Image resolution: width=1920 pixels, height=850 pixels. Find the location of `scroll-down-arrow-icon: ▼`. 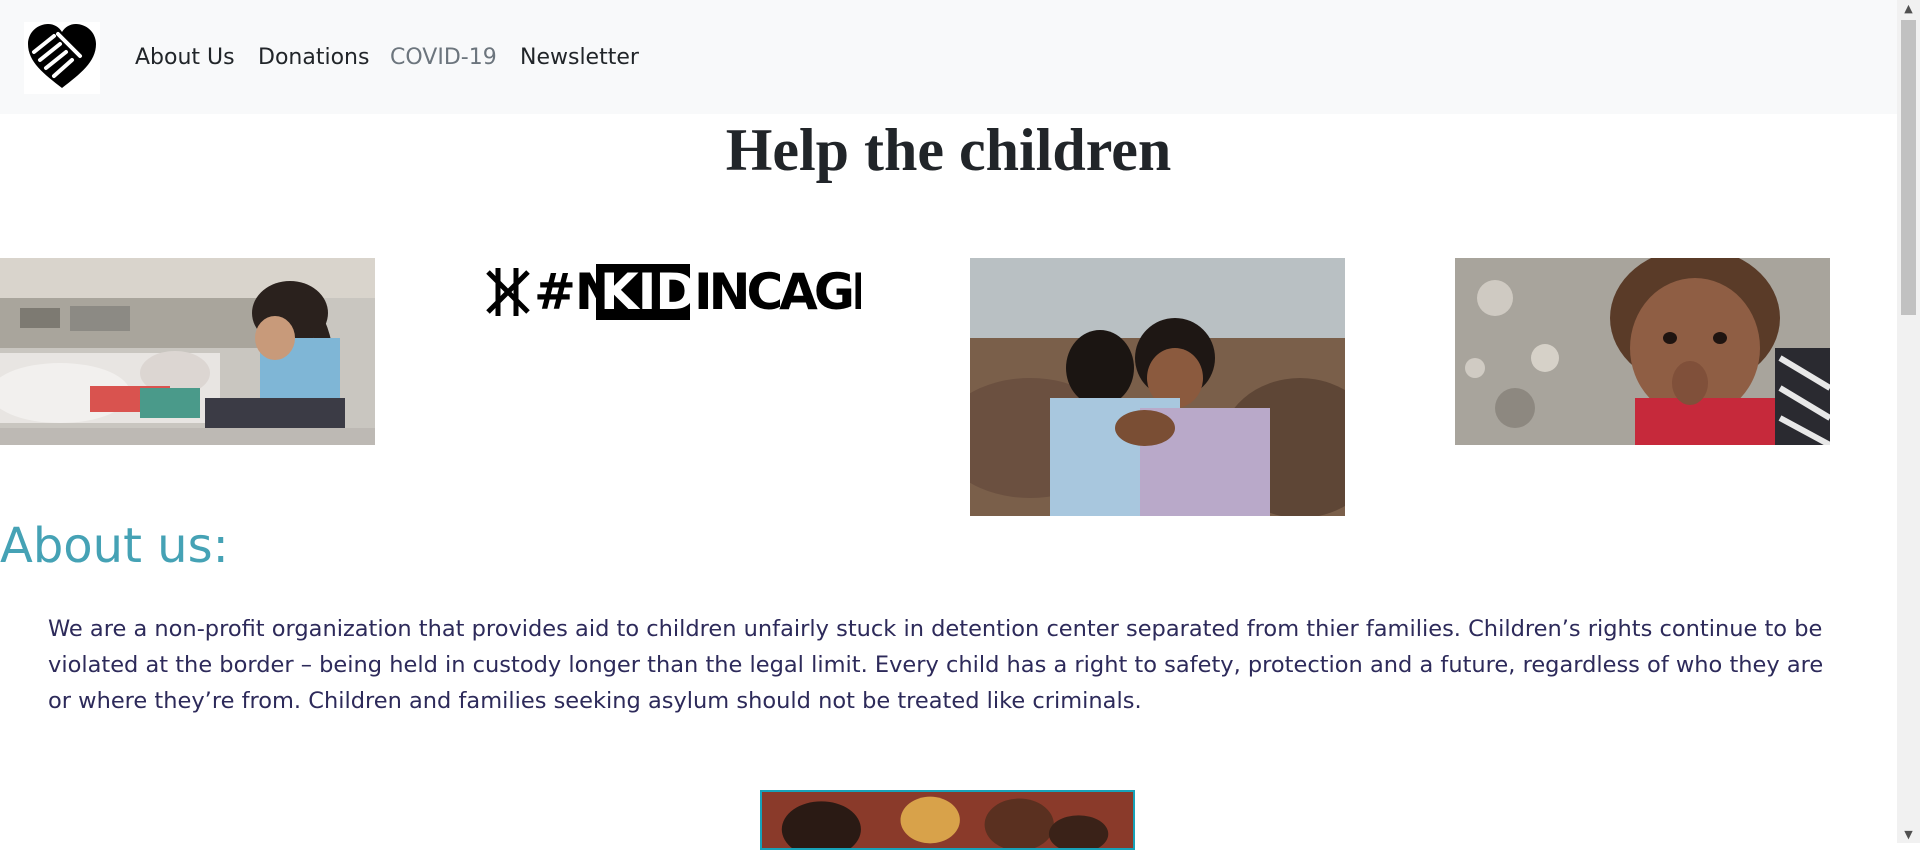

scroll-down-arrow-icon: ▼ is located at coordinates (1908, 834).